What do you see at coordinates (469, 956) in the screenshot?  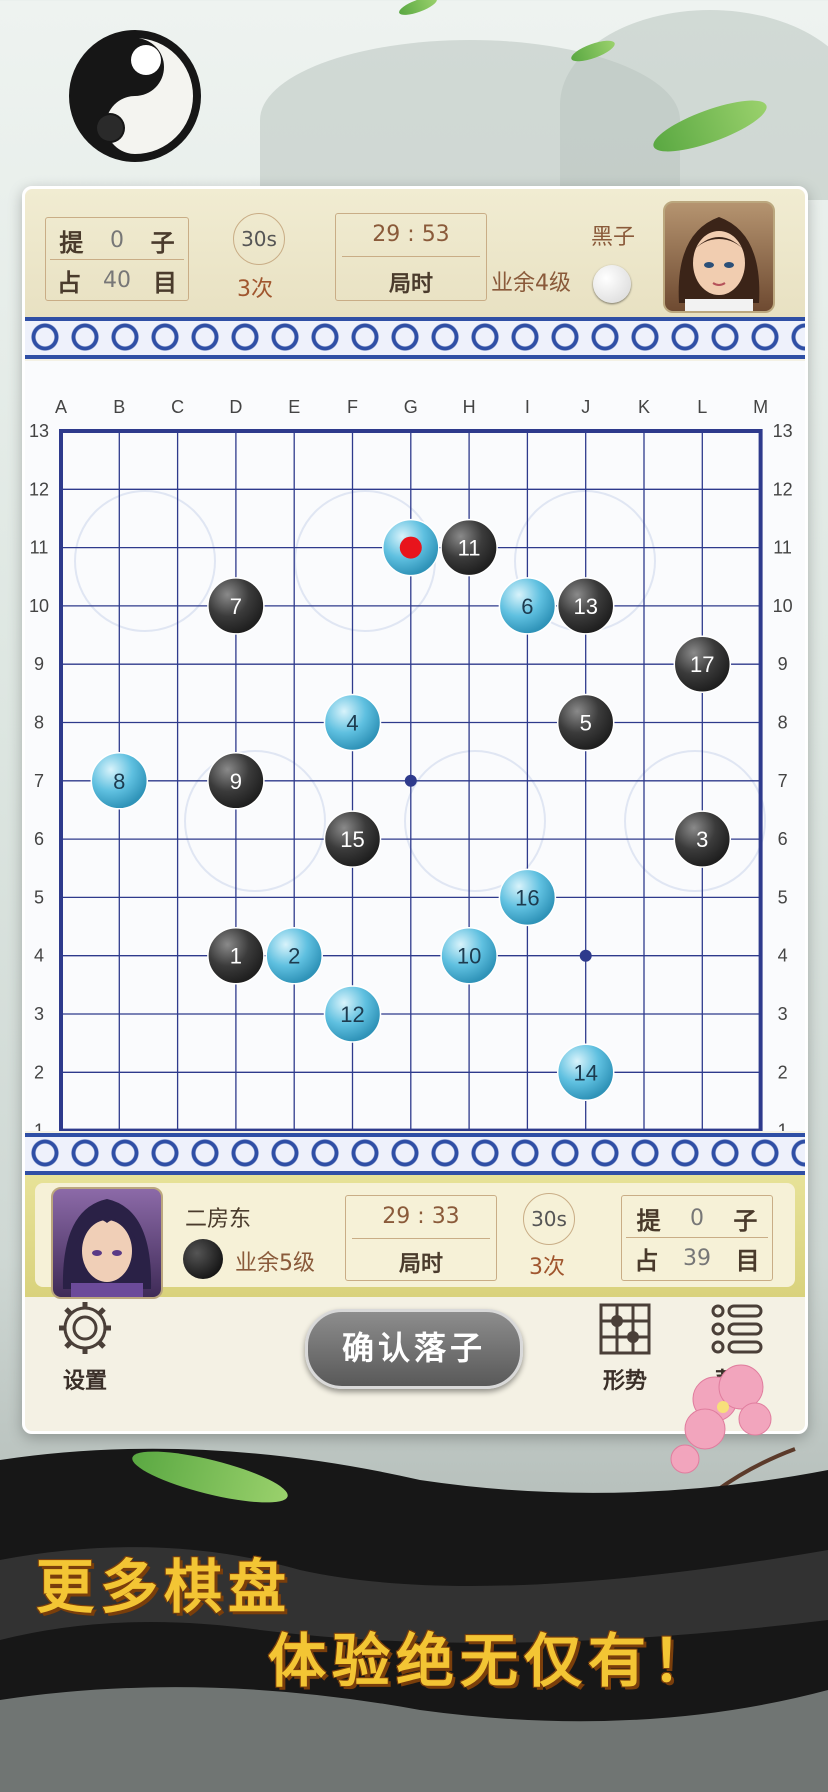 I see `stone-move-number: 10` at bounding box center [469, 956].